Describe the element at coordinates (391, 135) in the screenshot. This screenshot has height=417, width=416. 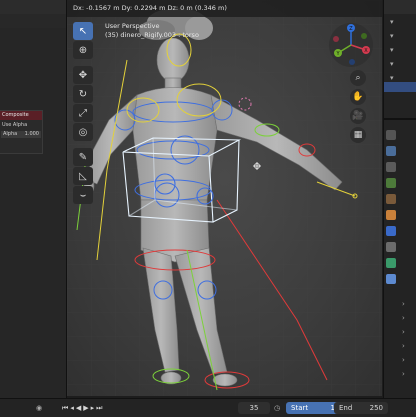
I see `tool-tab-icon` at that location.